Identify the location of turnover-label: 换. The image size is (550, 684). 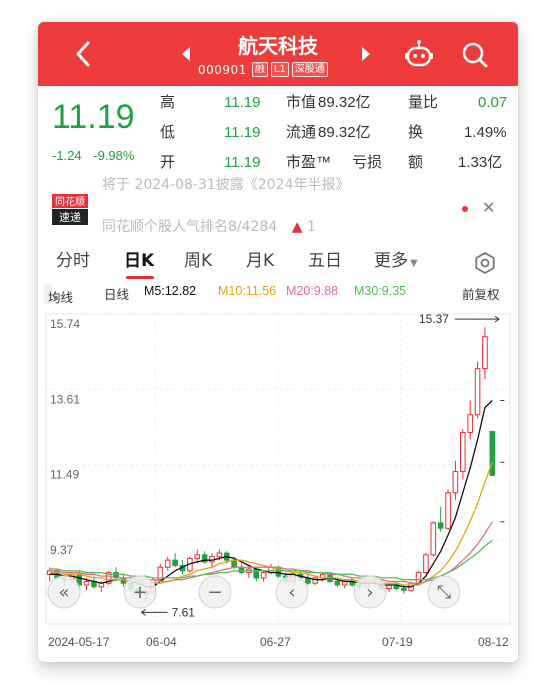
(416, 132).